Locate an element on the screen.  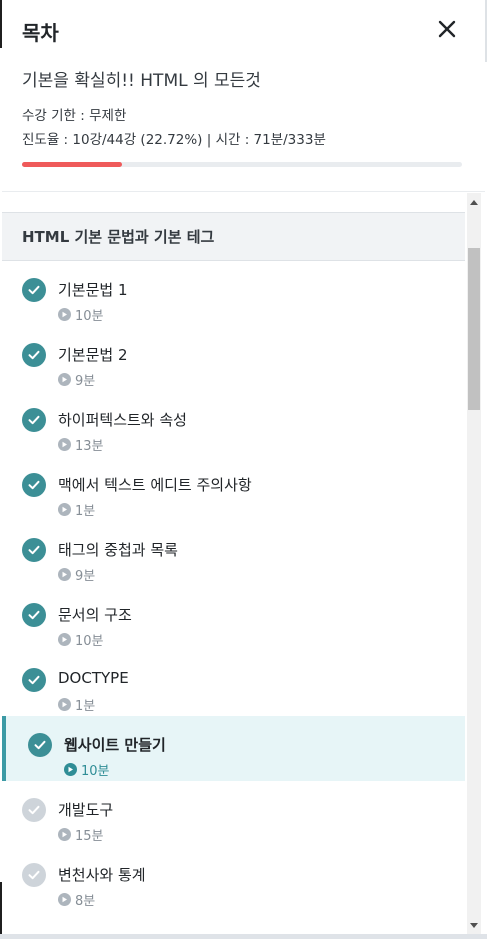
close-icon is located at coordinates (447, 29).